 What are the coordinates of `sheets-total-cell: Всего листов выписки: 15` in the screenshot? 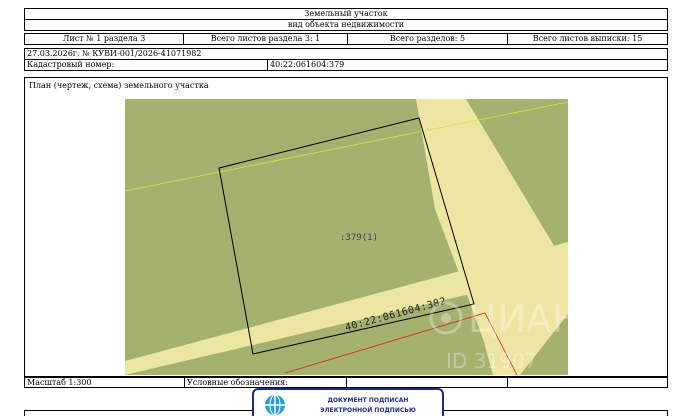 It's located at (587, 39).